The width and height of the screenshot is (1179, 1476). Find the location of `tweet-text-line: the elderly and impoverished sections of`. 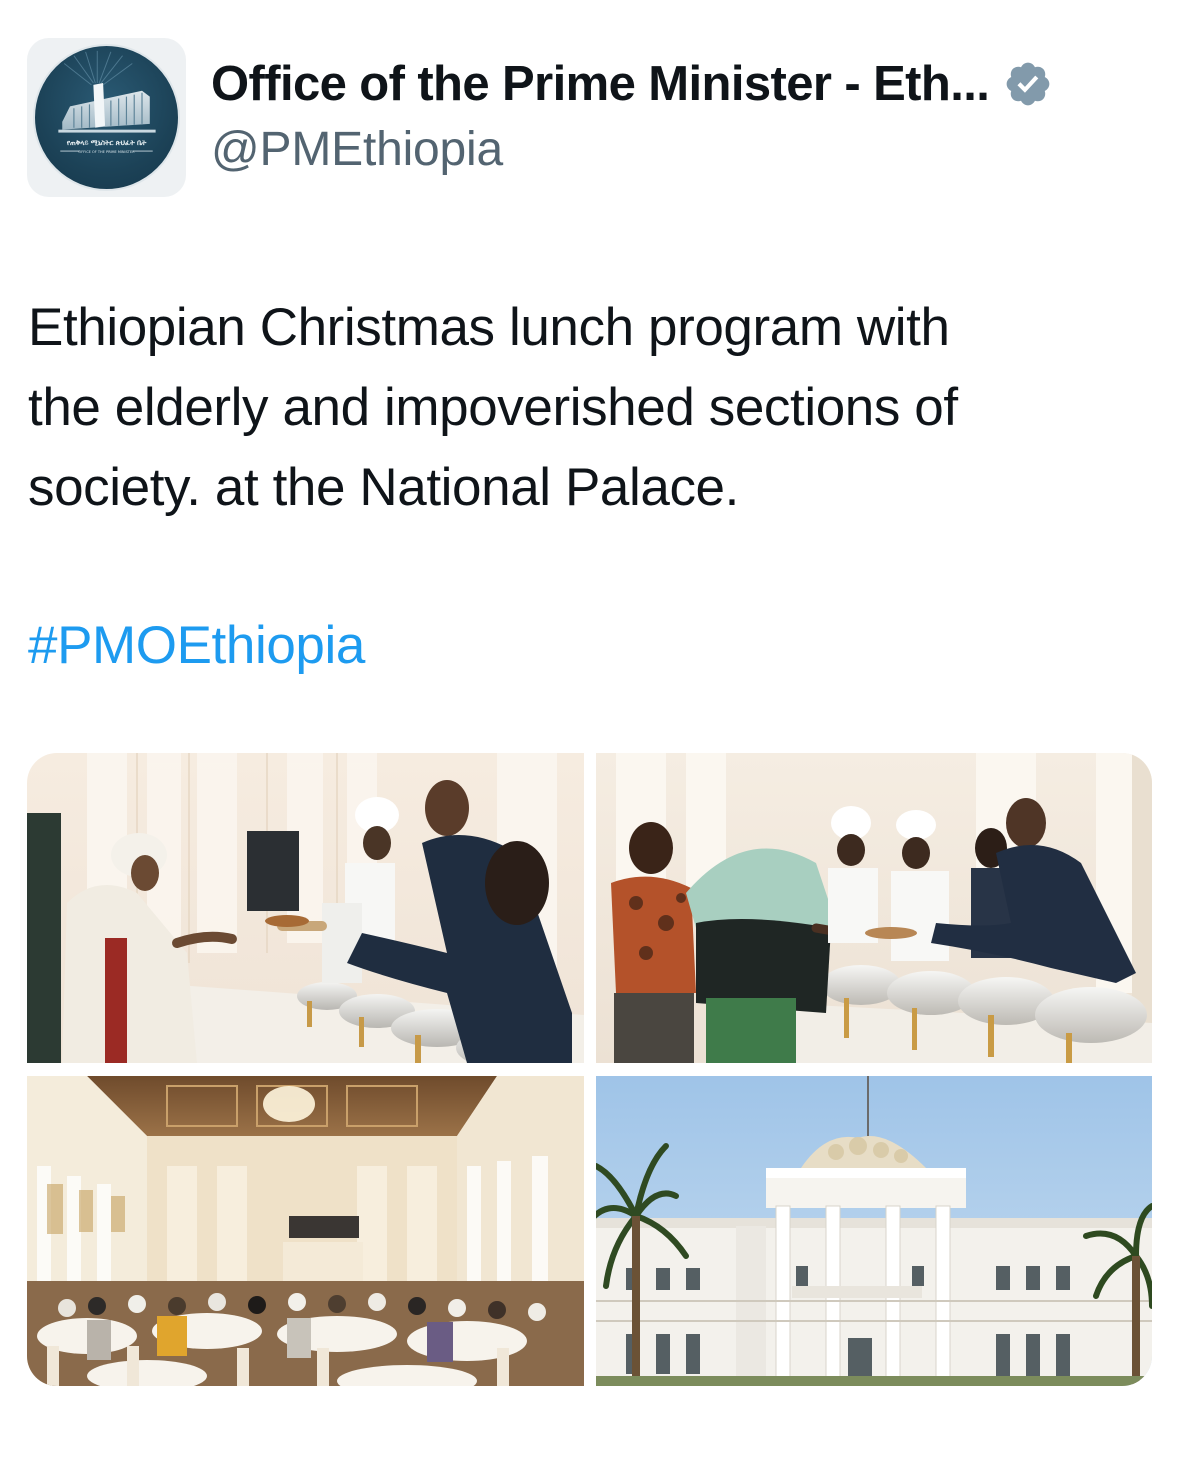

tweet-text-line: the elderly and impoverished sections of is located at coordinates (493, 407).